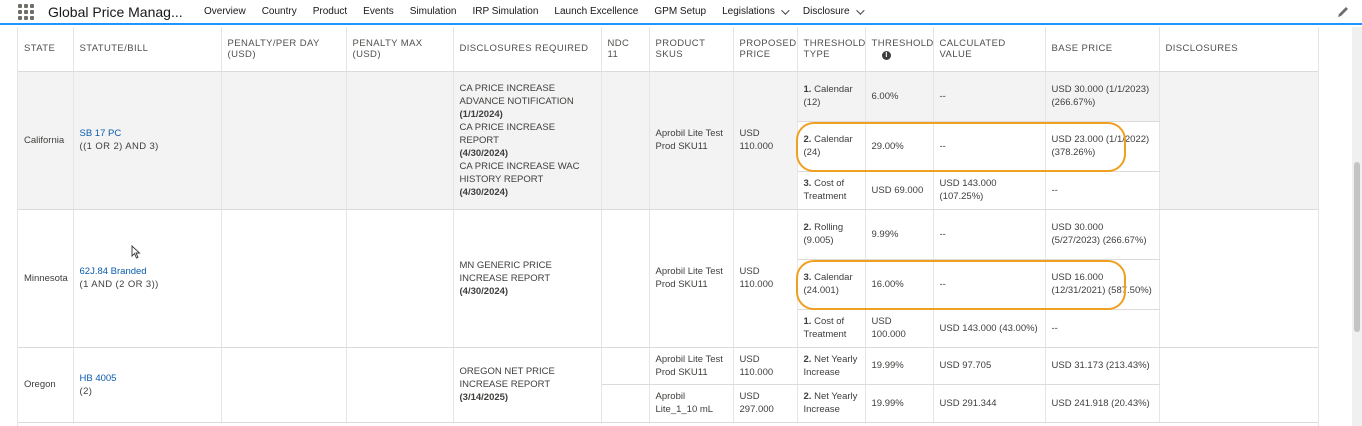  I want to click on base-price-cell: USD 30.000 (5/27/2023) (266.67%), so click(1102, 234).